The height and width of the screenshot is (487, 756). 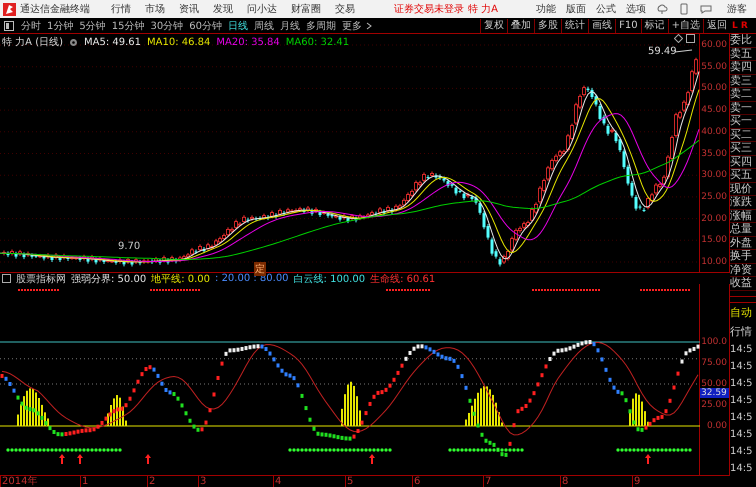 What do you see at coordinates (248, 42) in the screenshot?
I see `ma-legend: MA20: 35.84` at bounding box center [248, 42].